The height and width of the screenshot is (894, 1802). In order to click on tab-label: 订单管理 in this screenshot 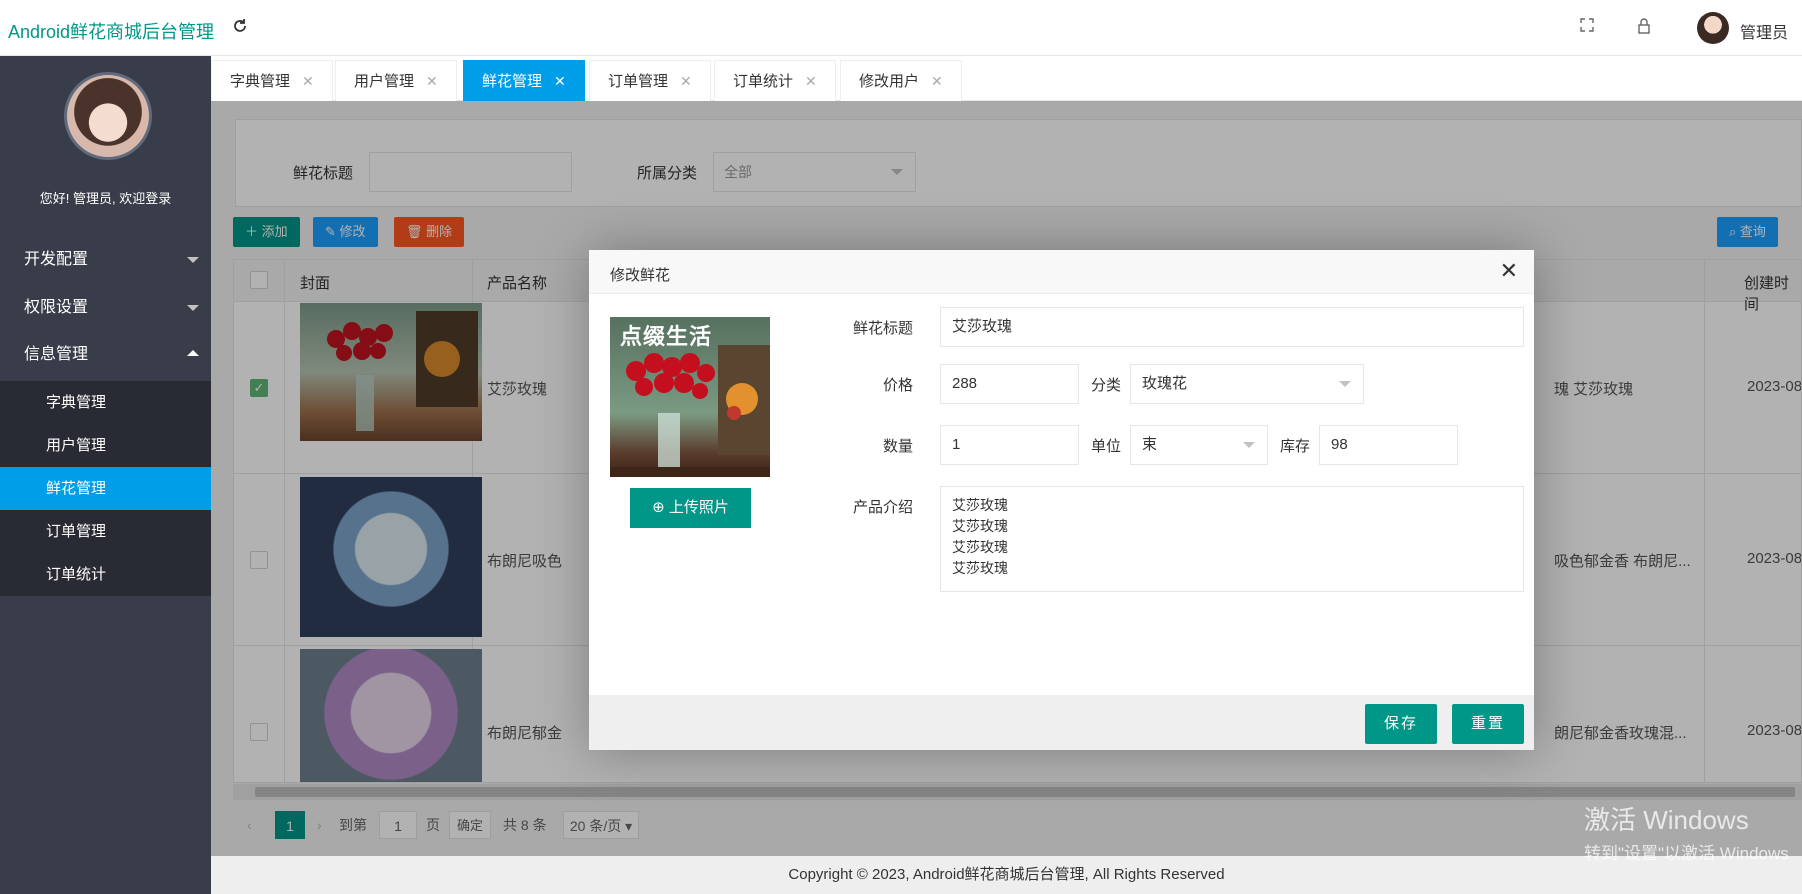, I will do `click(638, 81)`.